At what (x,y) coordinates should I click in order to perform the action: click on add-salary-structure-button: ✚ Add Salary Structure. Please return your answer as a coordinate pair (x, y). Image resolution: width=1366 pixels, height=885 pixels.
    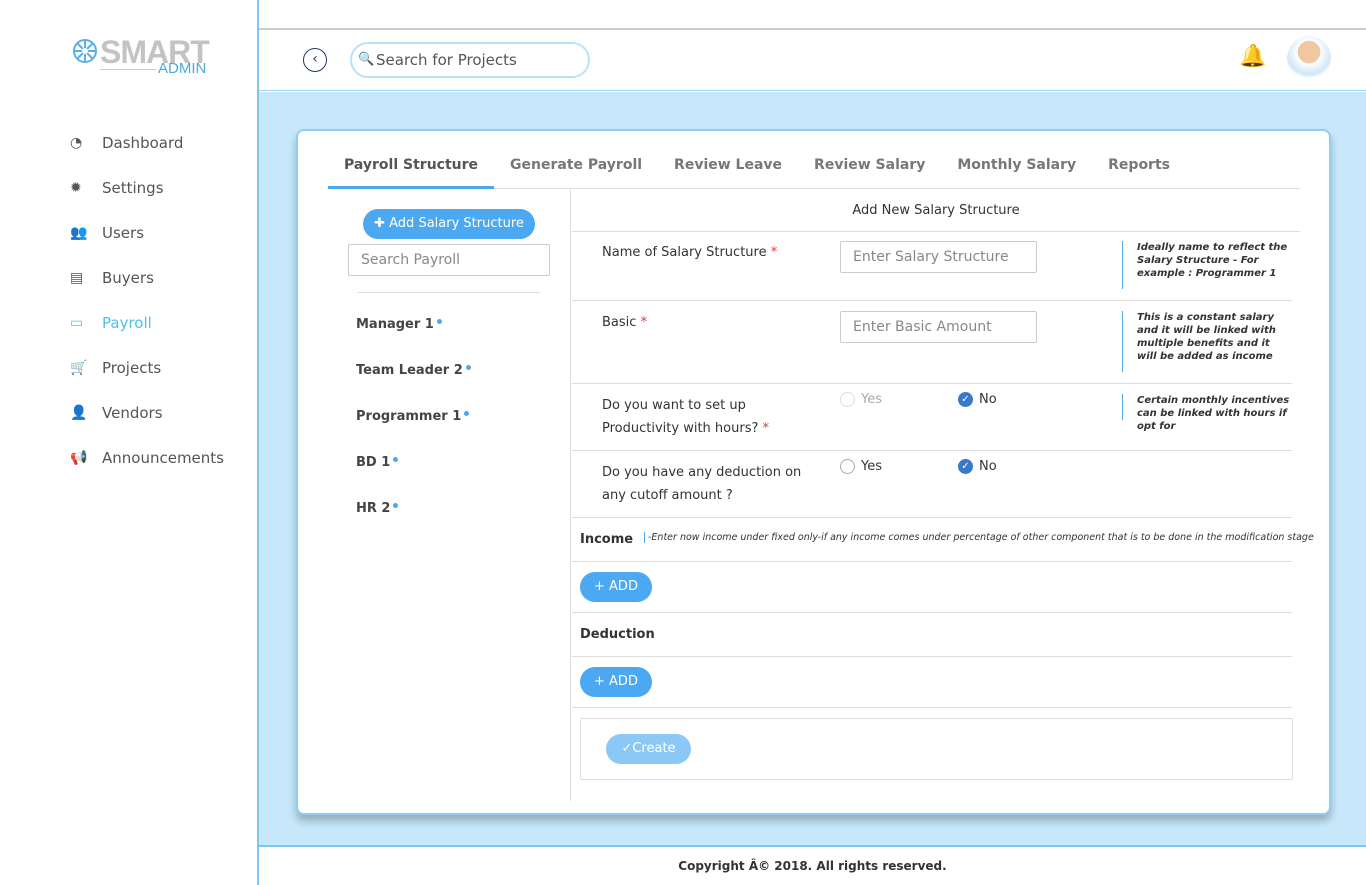
    Looking at the image, I should click on (449, 224).